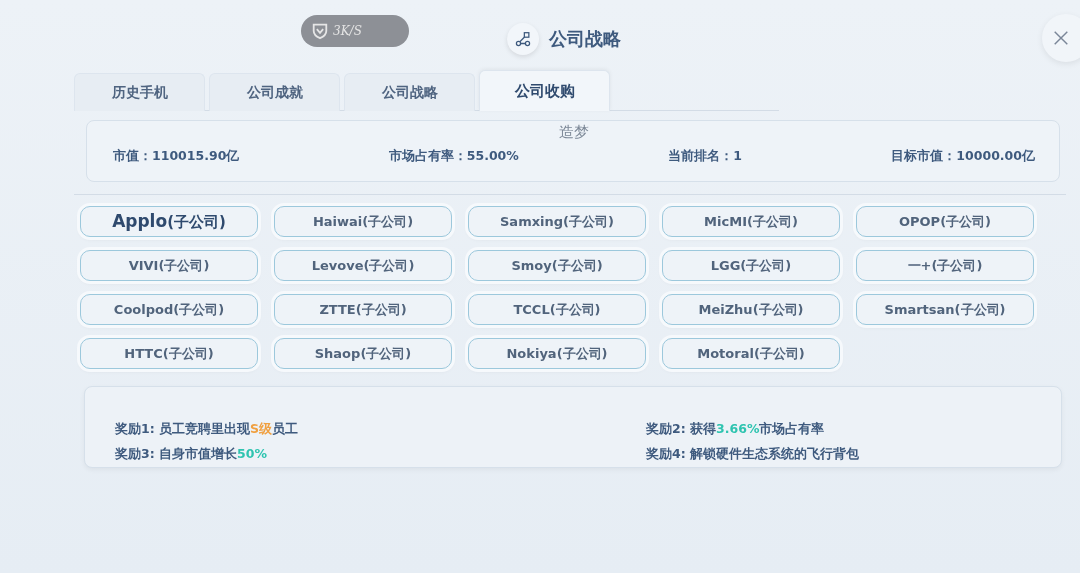 The image size is (1080, 573). I want to click on company-name: 造梦, so click(574, 132).